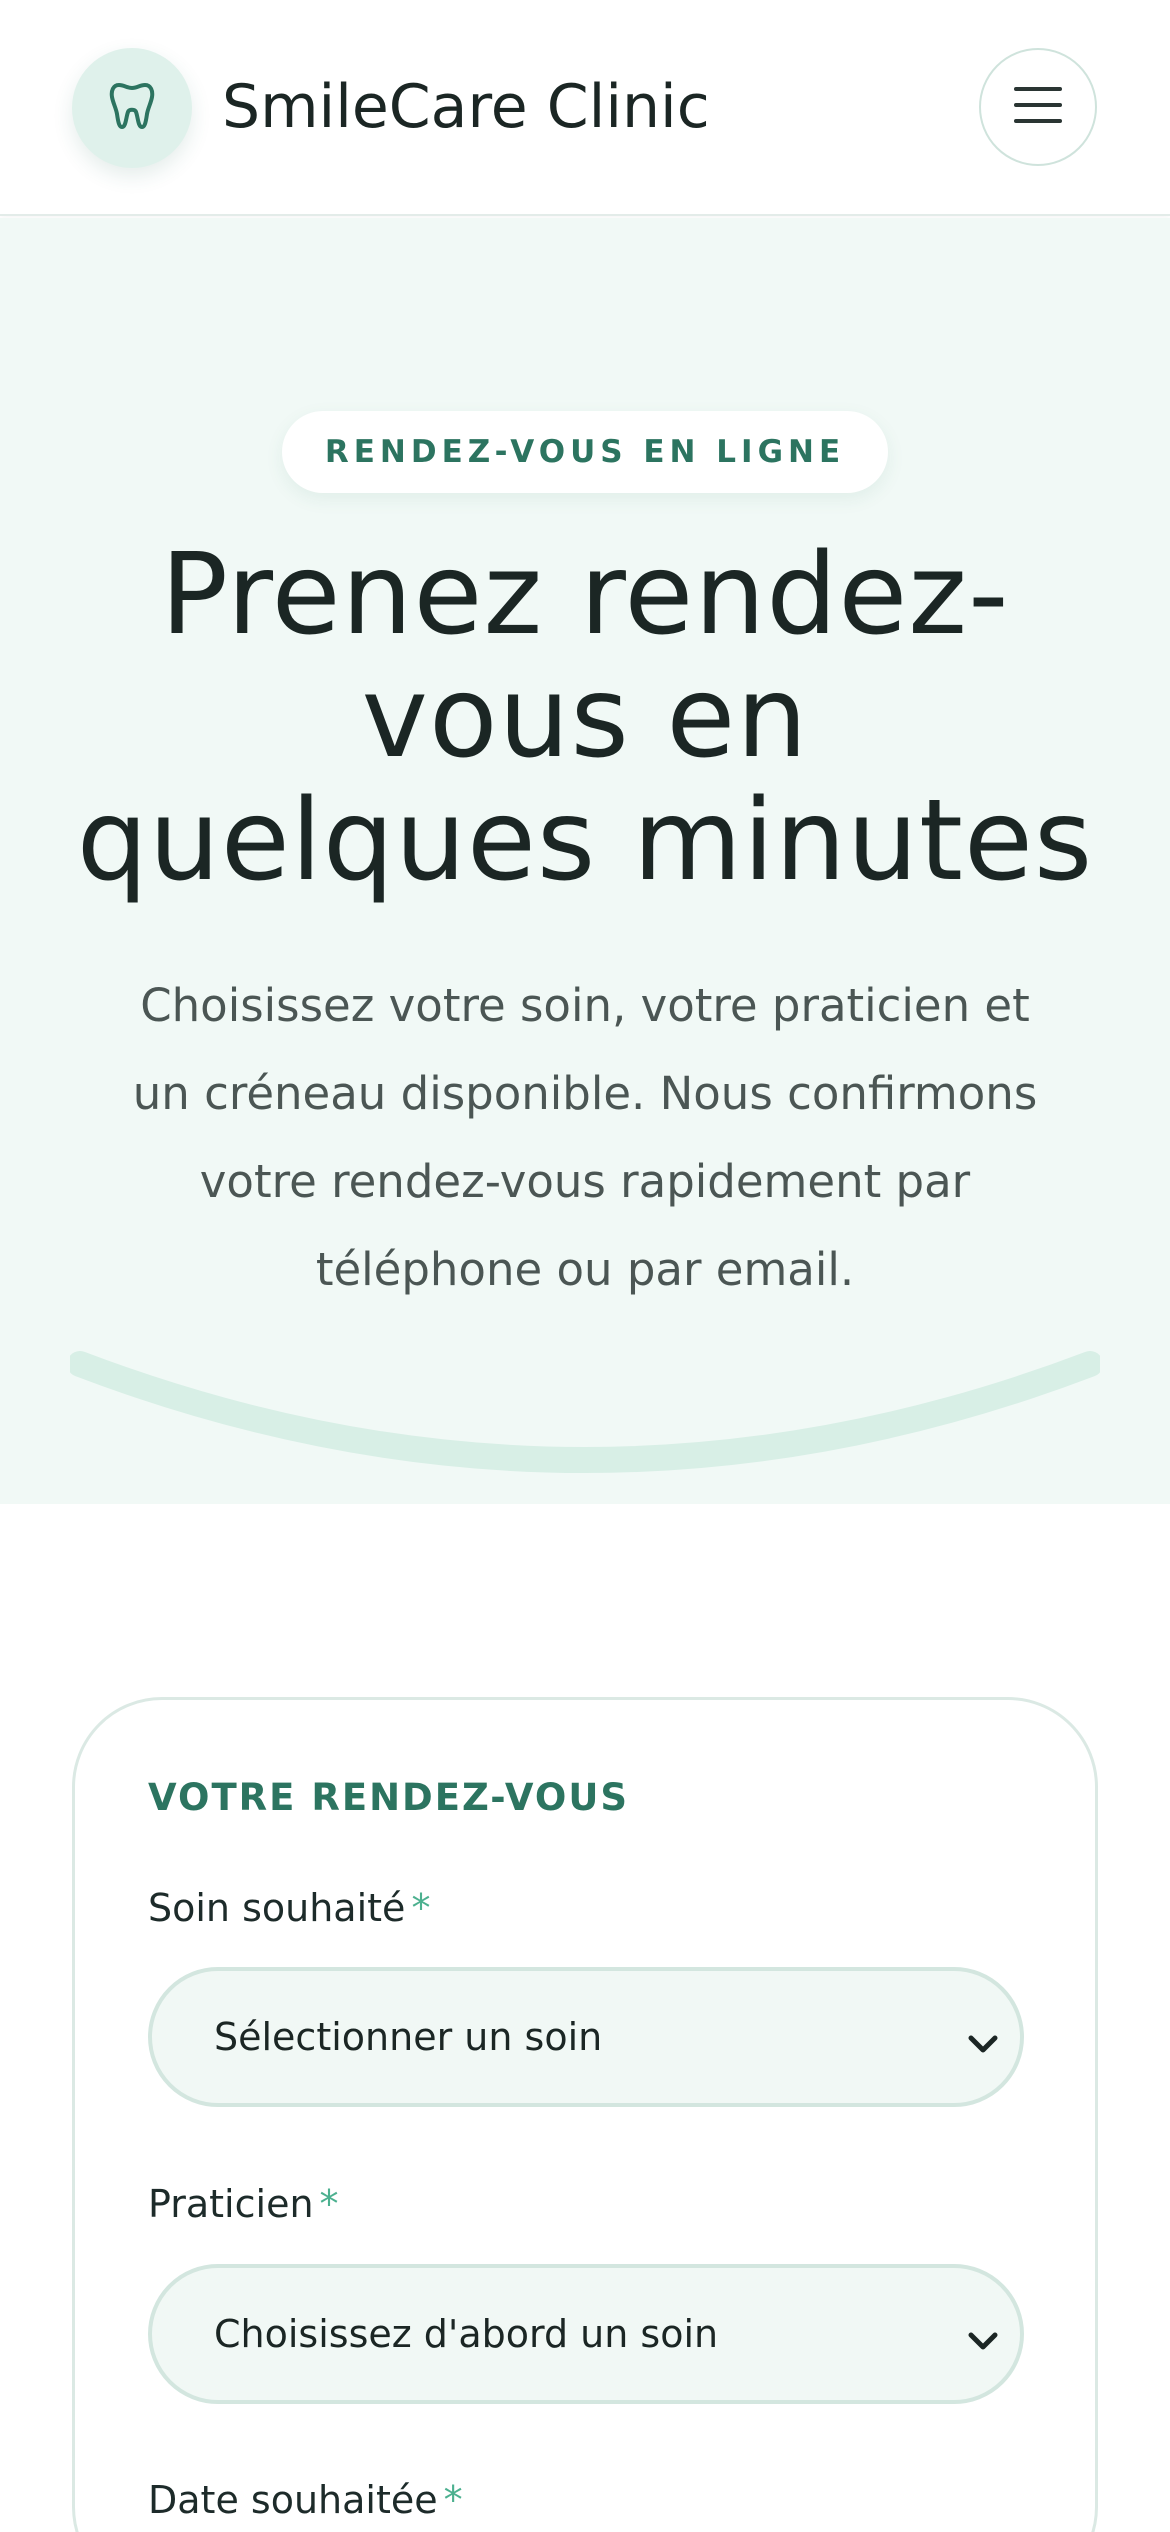  What do you see at coordinates (466, 2334) in the screenshot?
I see `practitioner-select-value: Choisissez d'abord un soin` at bounding box center [466, 2334].